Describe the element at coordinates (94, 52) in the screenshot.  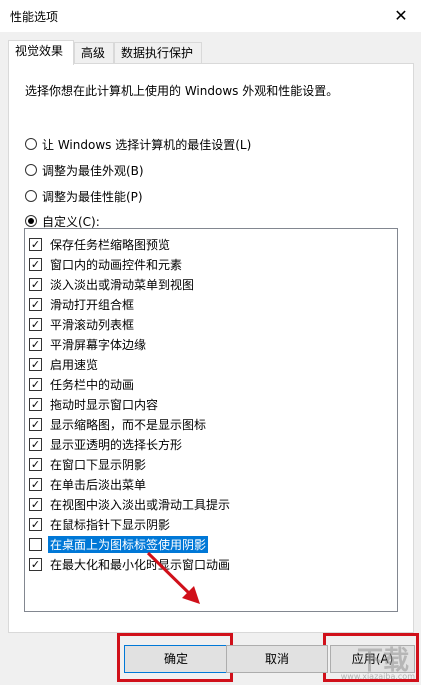
I see `tab-advanced: 高级` at that location.